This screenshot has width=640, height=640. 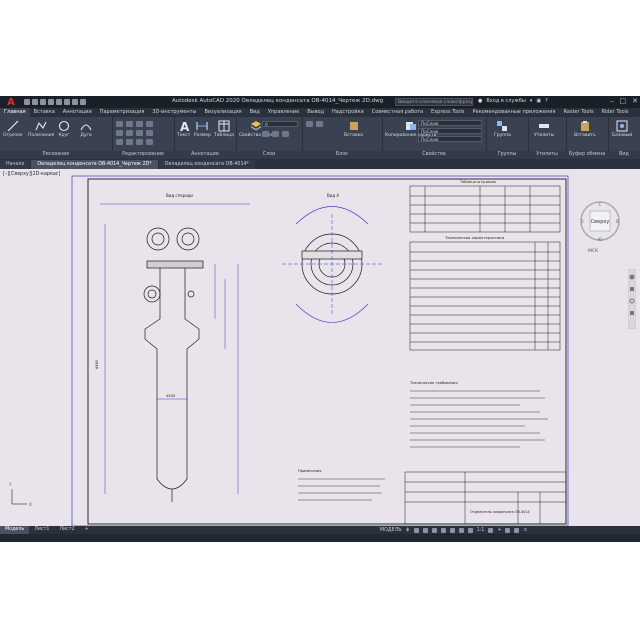 I want to click on user-icon: ●, so click(x=480, y=101).